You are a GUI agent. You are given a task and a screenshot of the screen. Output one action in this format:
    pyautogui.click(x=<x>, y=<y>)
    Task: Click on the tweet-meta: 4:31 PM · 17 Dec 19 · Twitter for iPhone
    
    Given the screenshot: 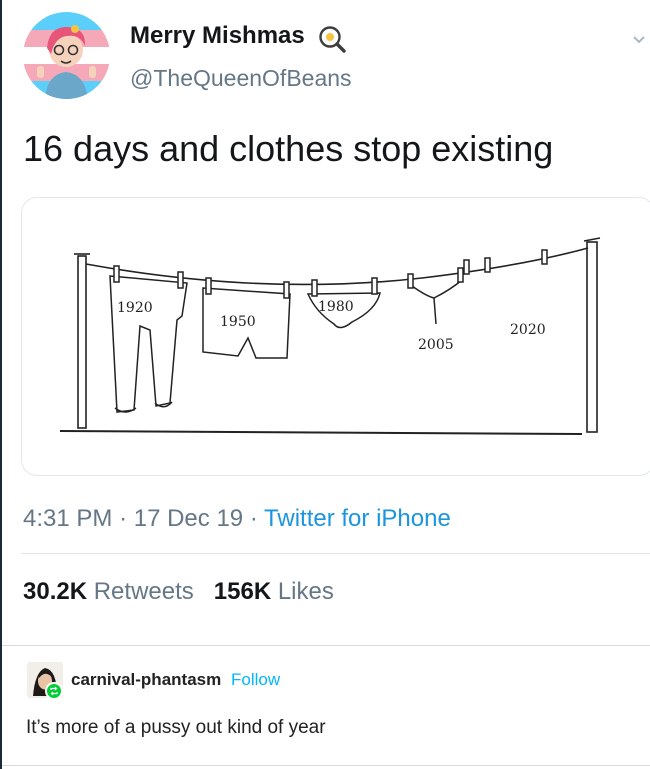 What is the action you would take?
    pyautogui.click(x=237, y=519)
    